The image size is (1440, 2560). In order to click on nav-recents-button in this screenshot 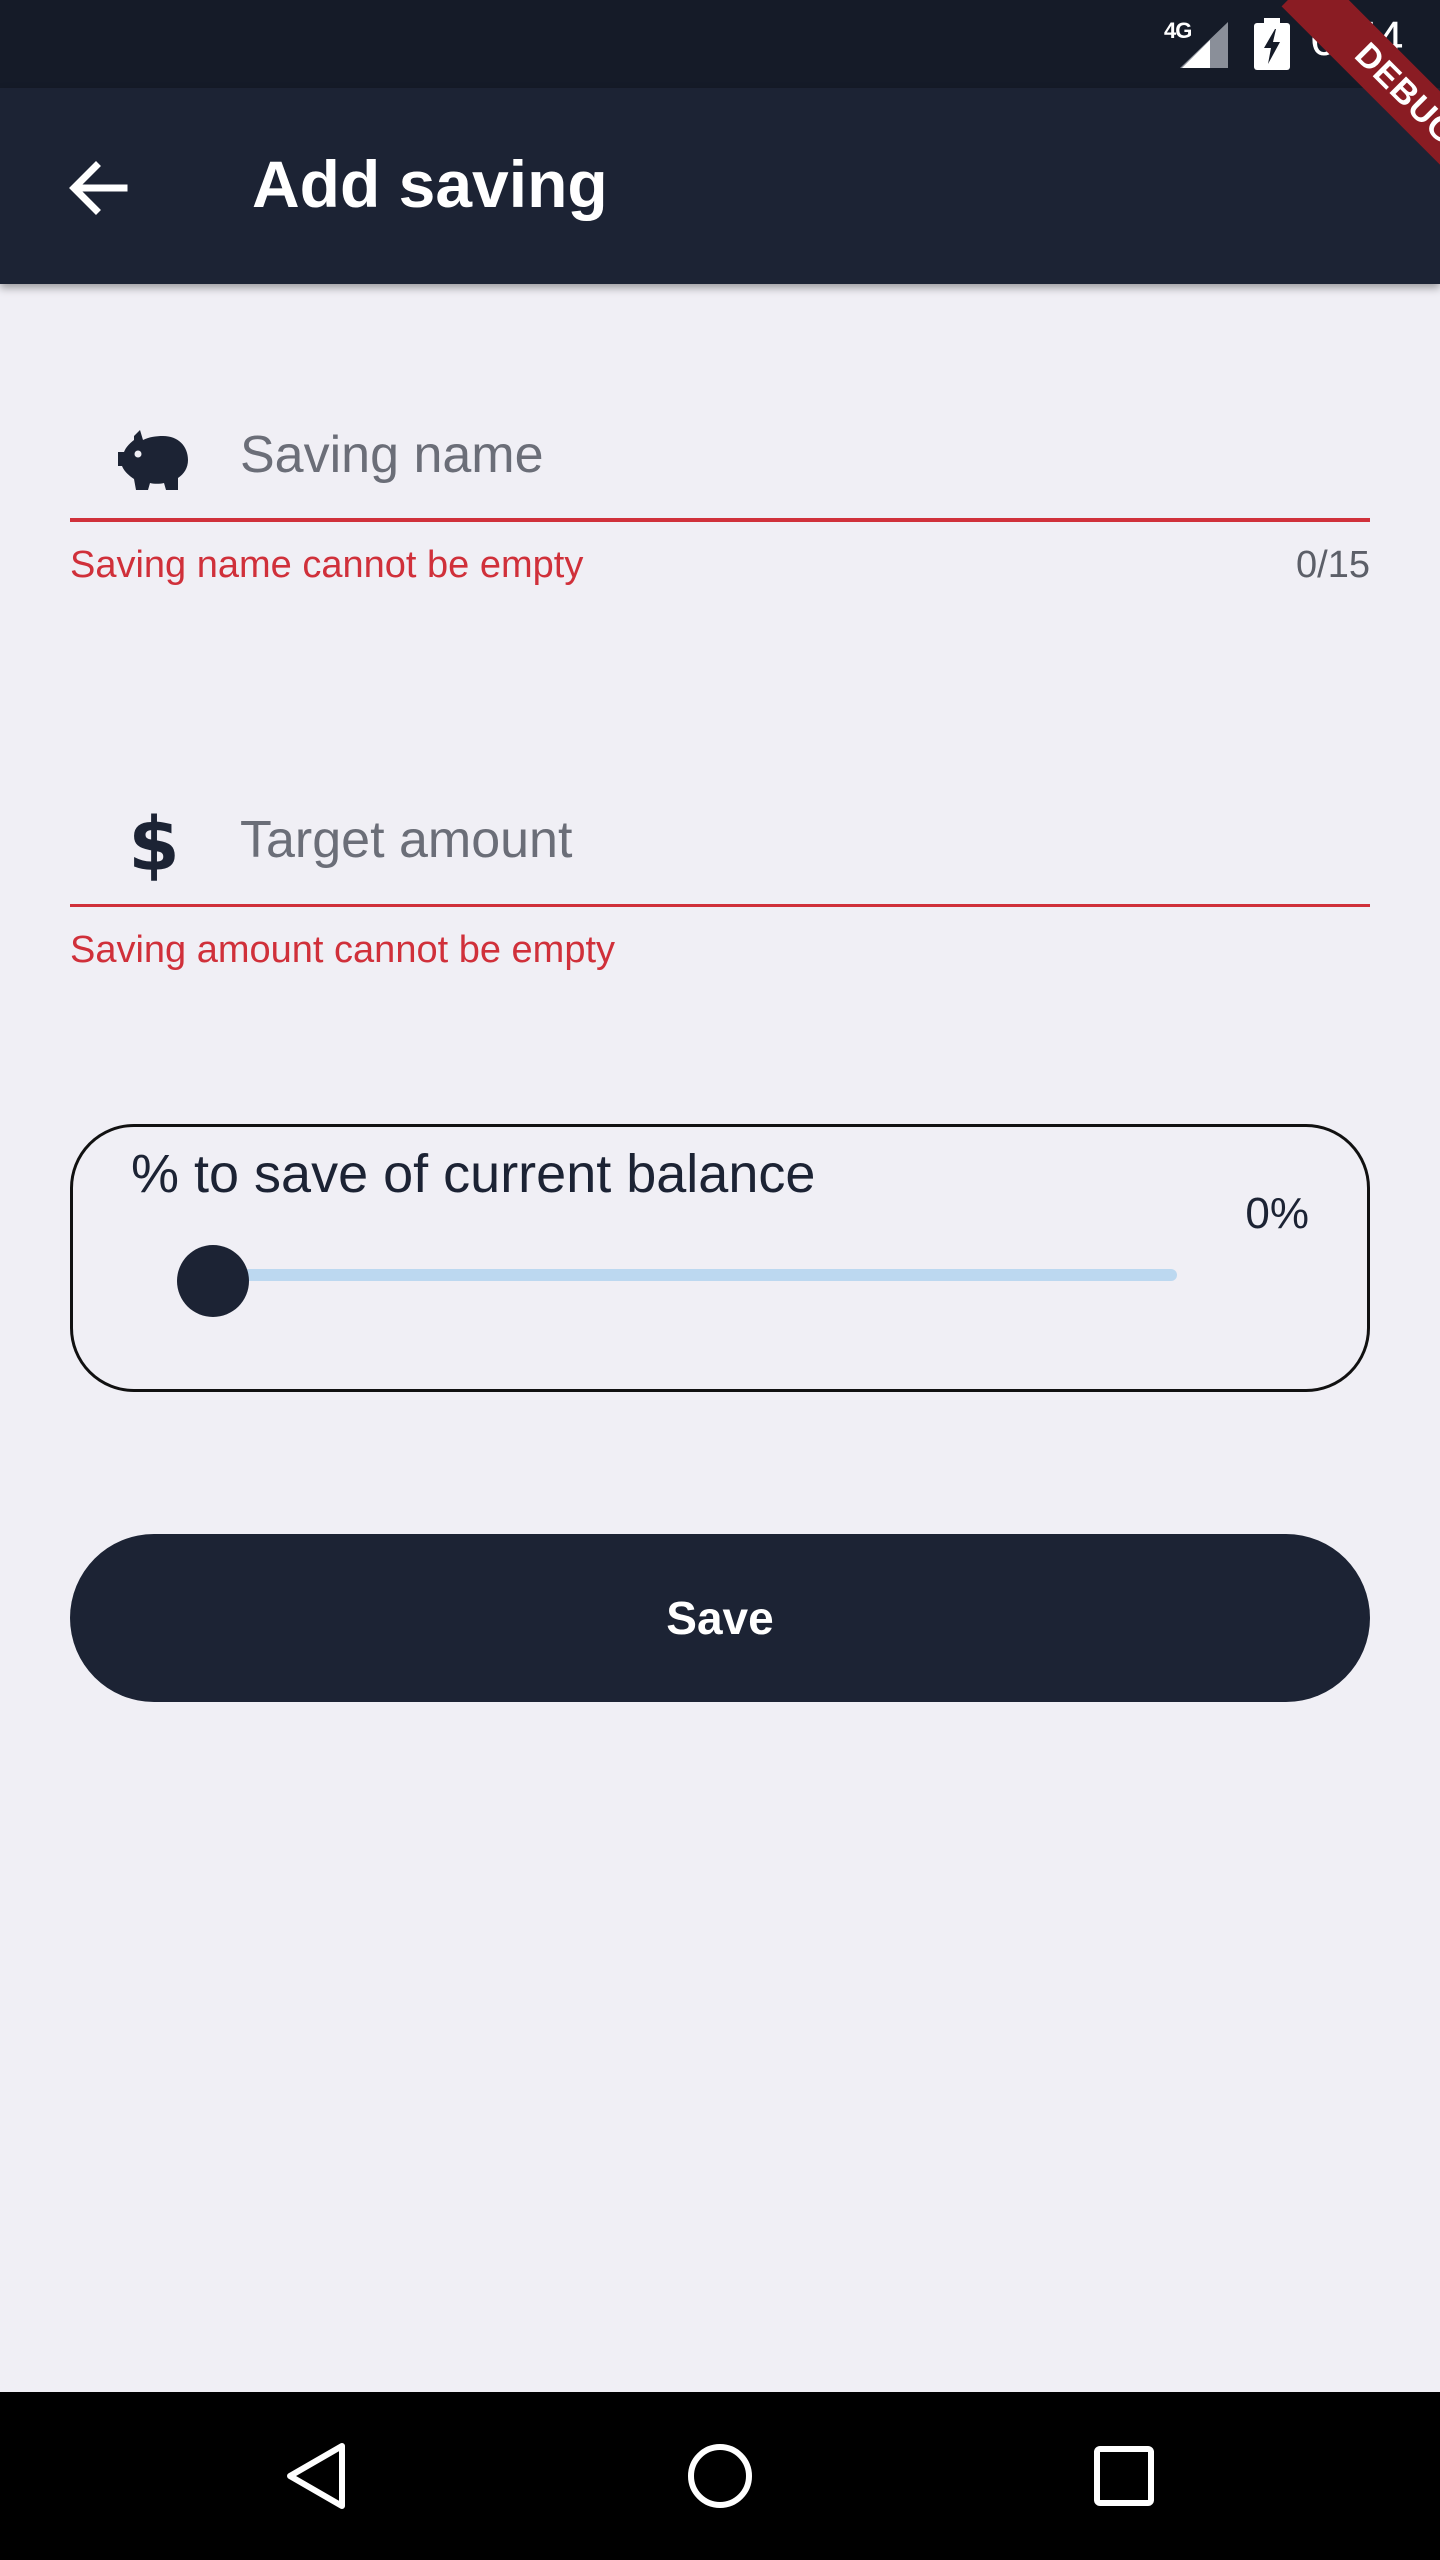, I will do `click(1124, 2476)`.